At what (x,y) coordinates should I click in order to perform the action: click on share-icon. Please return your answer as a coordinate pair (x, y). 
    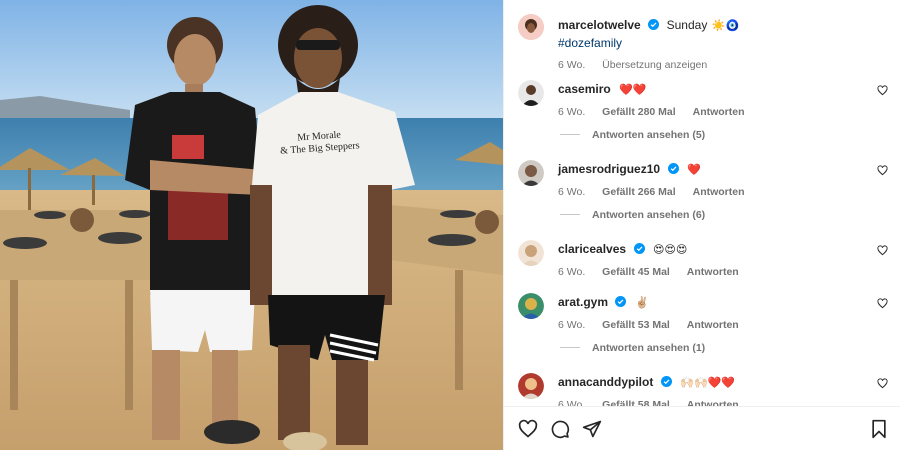
    Looking at the image, I should click on (592, 429).